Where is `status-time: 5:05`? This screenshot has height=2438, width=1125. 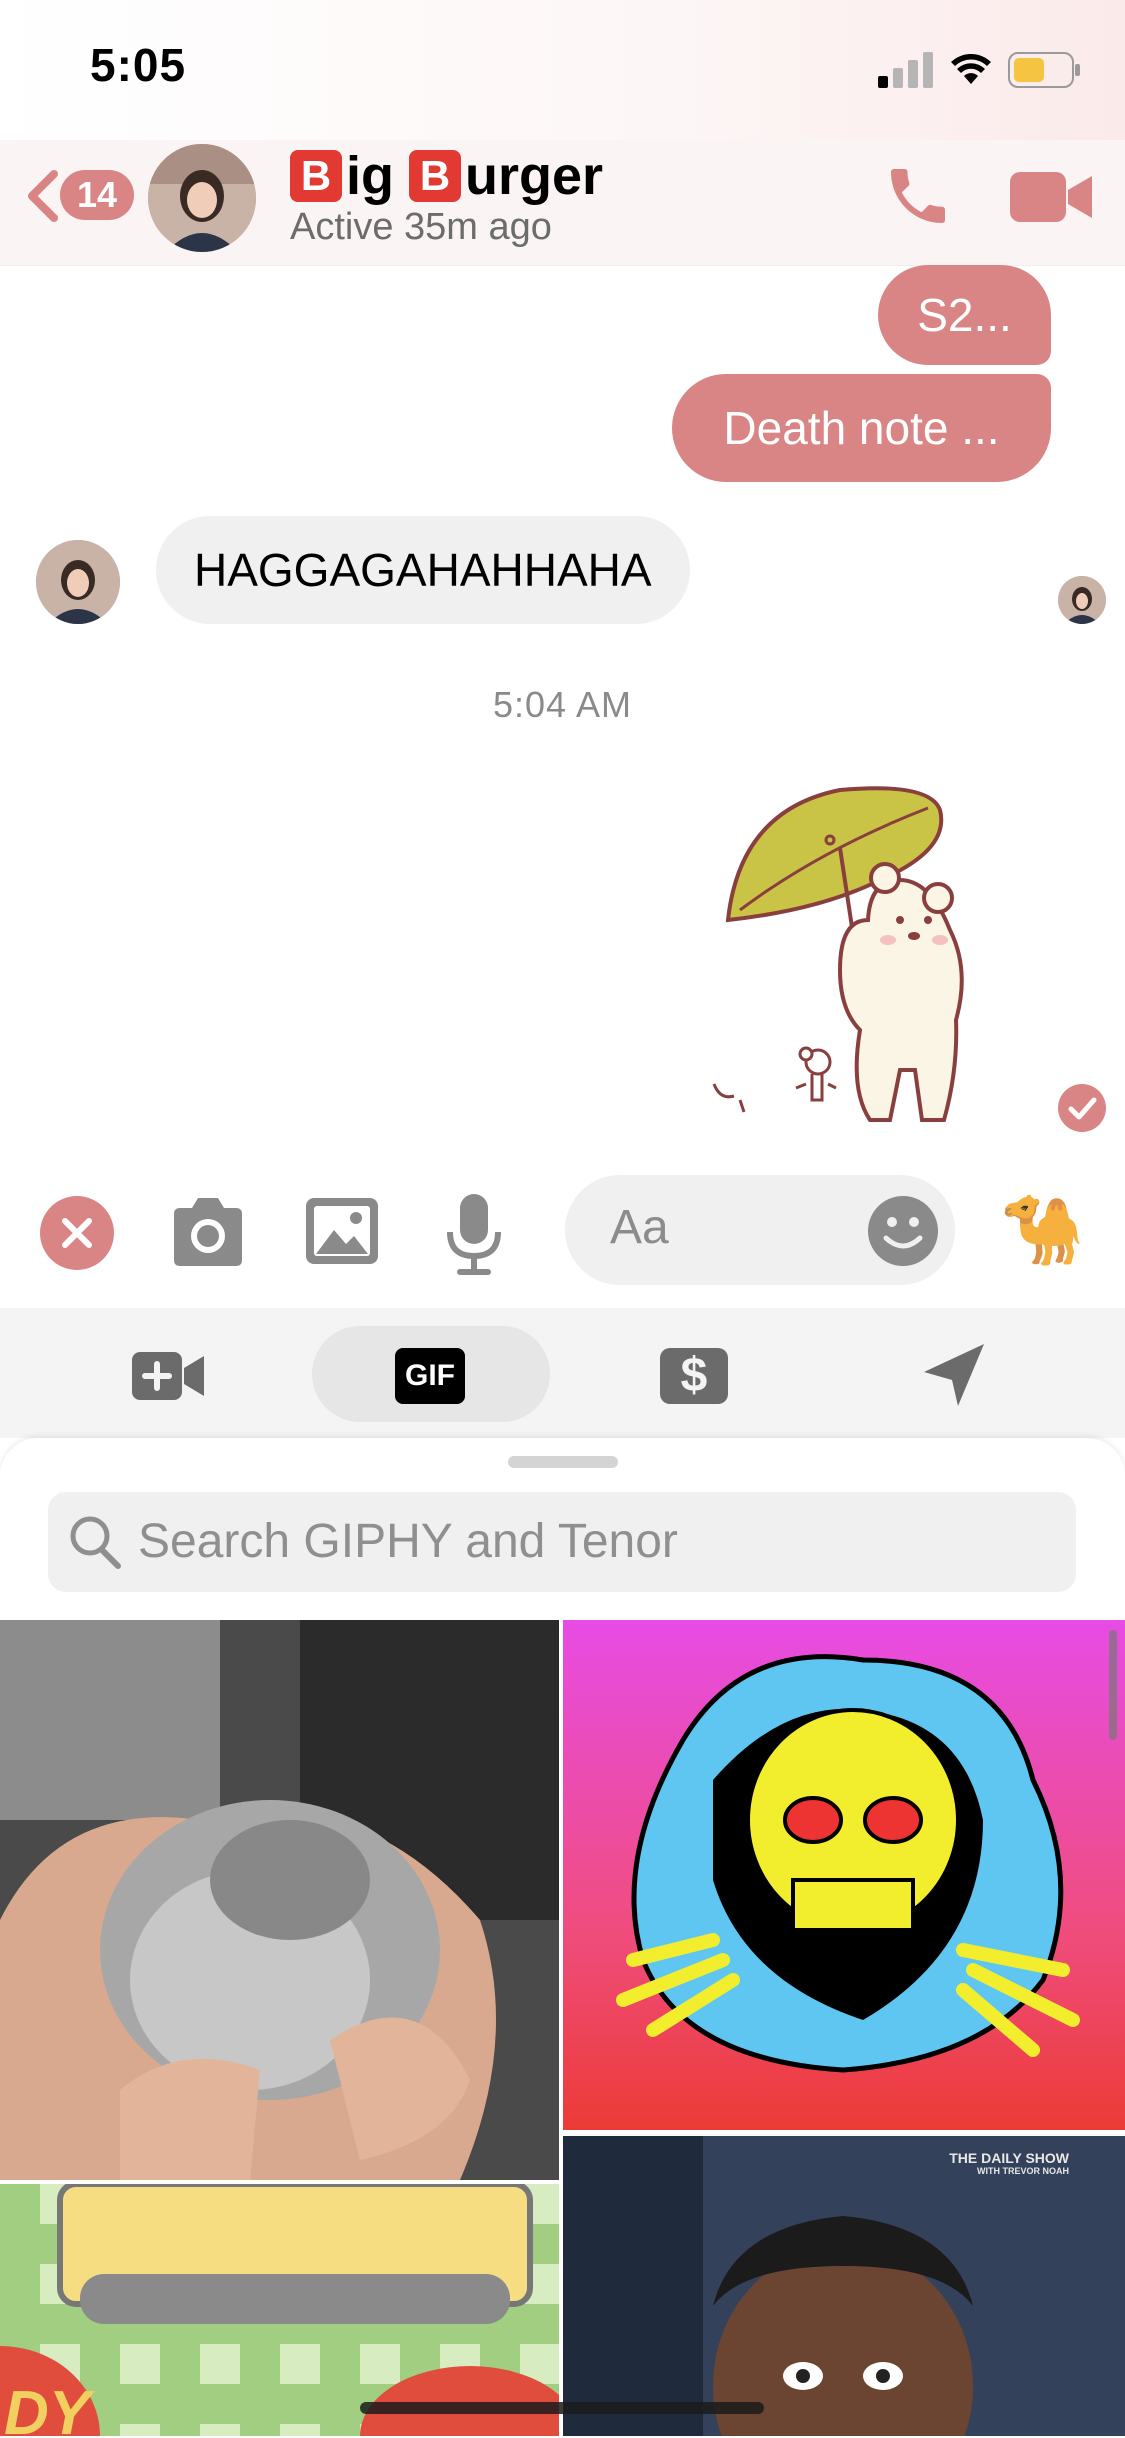
status-time: 5:05 is located at coordinates (138, 65).